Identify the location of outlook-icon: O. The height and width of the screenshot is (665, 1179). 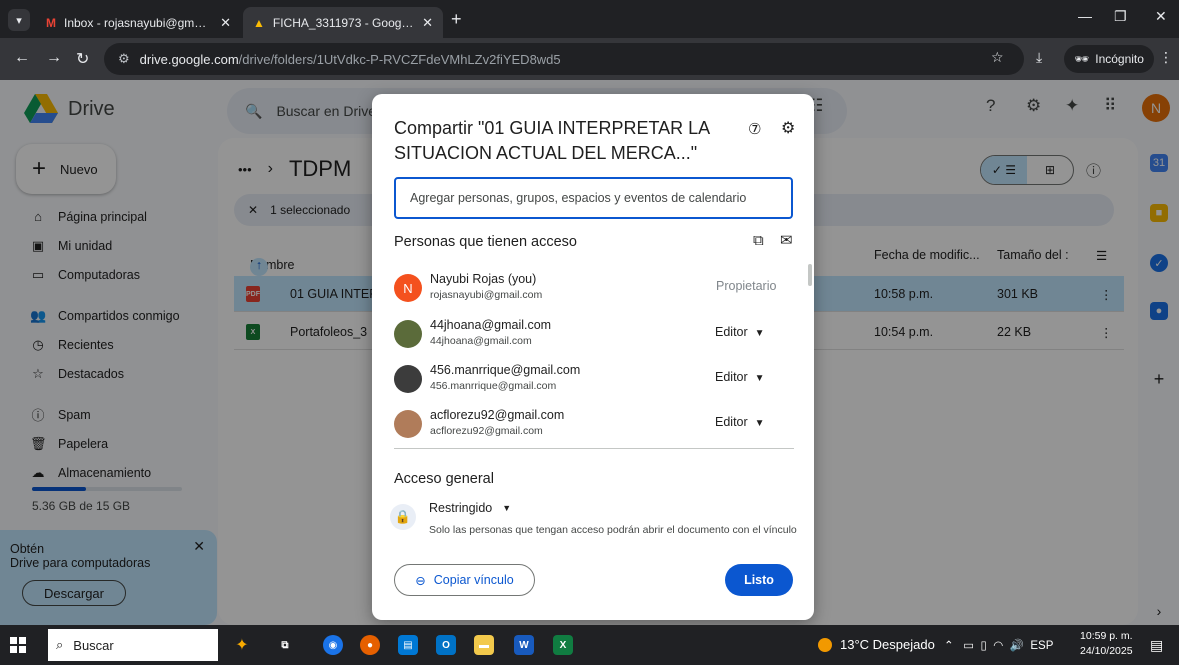
(446, 645).